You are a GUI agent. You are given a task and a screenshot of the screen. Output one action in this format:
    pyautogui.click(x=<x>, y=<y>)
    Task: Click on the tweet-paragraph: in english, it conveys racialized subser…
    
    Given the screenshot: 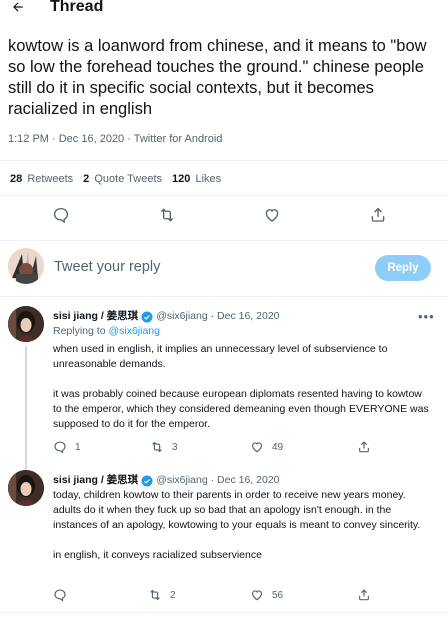 What is the action you would take?
    pyautogui.click(x=157, y=555)
    